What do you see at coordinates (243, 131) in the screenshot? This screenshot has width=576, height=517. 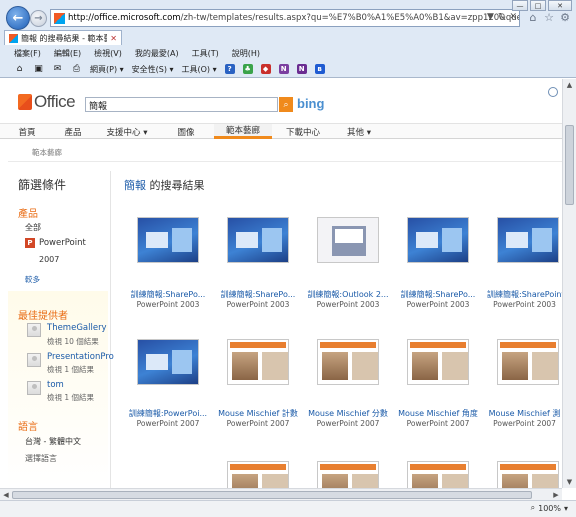 I see `nav-templates: 範本藝廊` at bounding box center [243, 131].